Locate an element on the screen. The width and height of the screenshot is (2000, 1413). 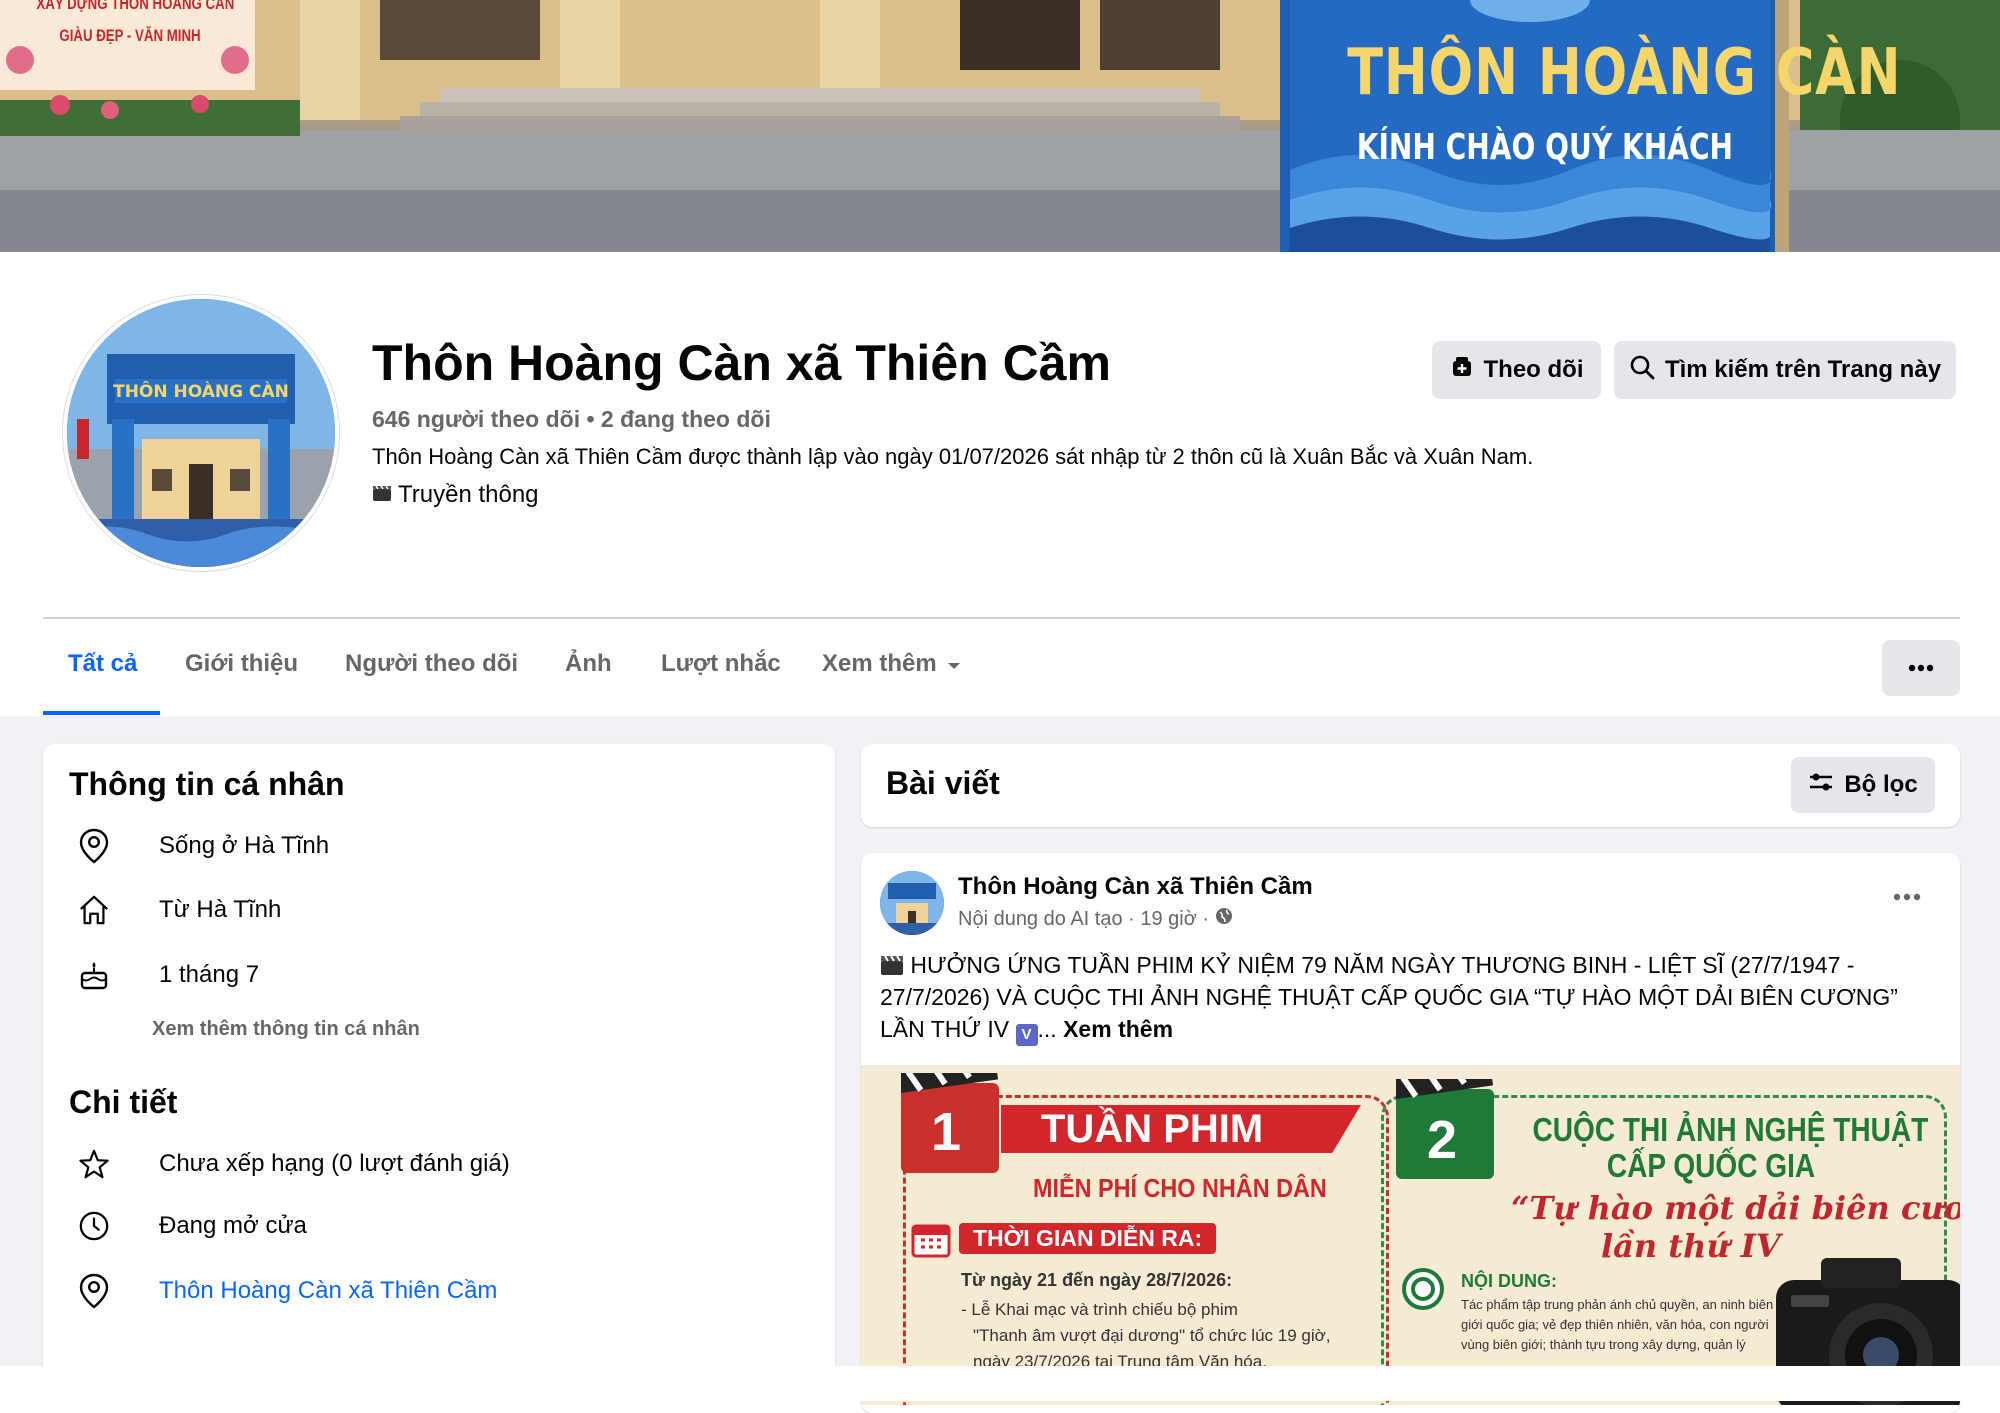
poster-script-1: “Tự hào một dải biên cương” is located at coordinates (1735, 1208).